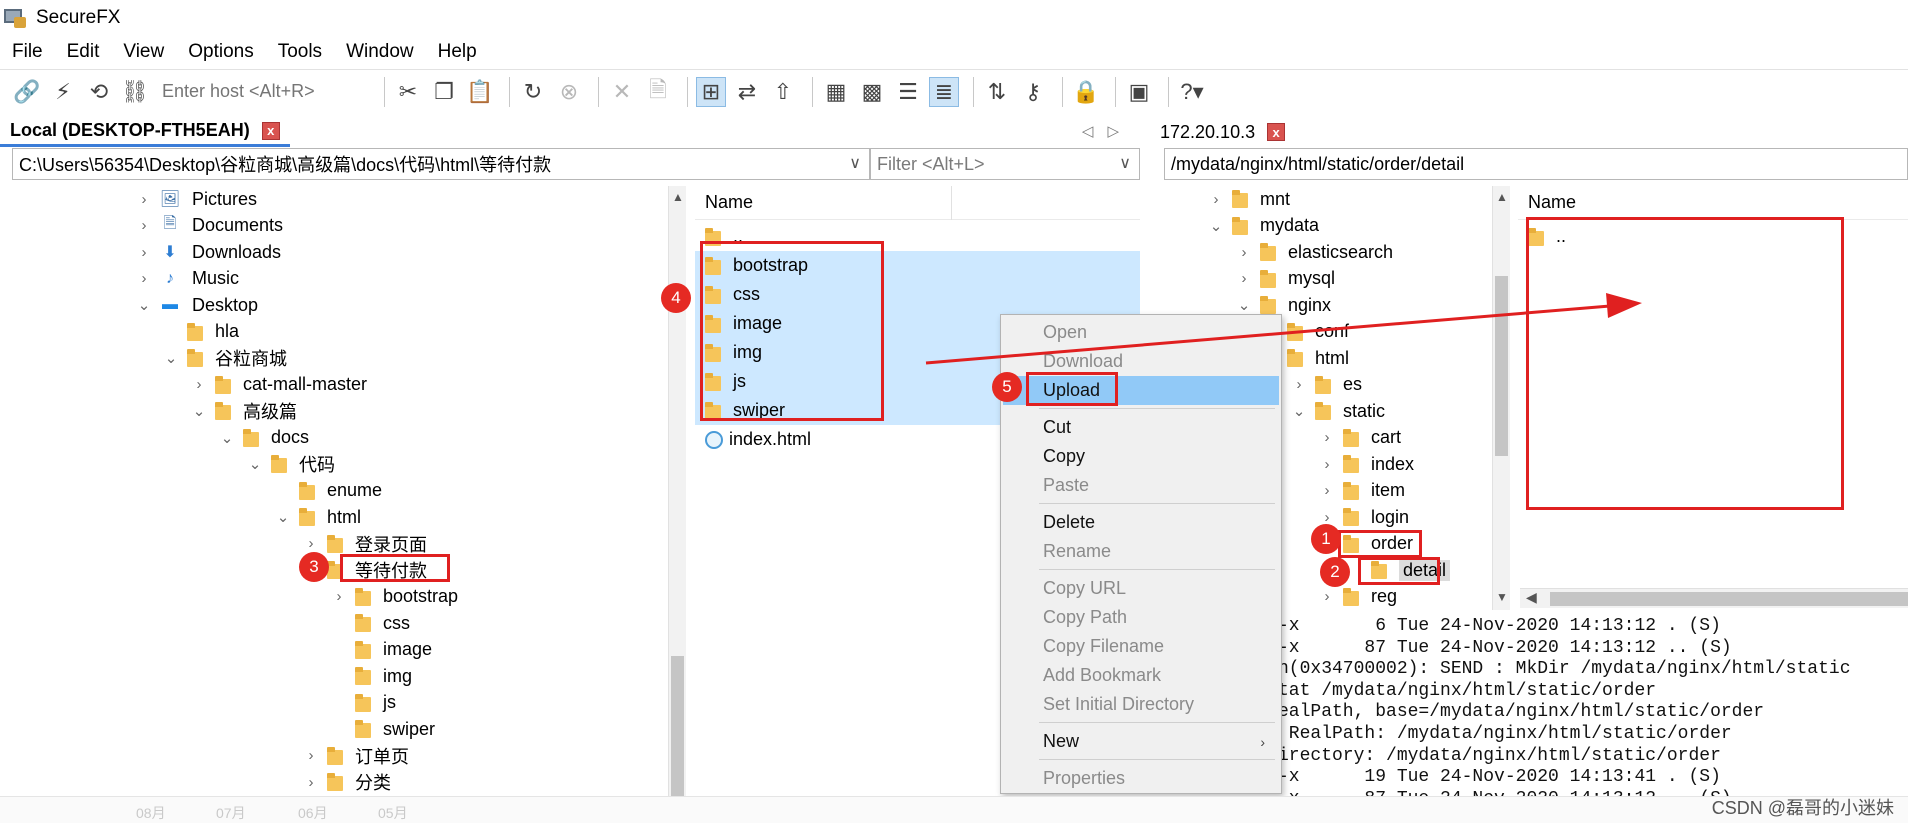 The width and height of the screenshot is (1908, 823). I want to click on annotation-arrow, so click(1283, 329).